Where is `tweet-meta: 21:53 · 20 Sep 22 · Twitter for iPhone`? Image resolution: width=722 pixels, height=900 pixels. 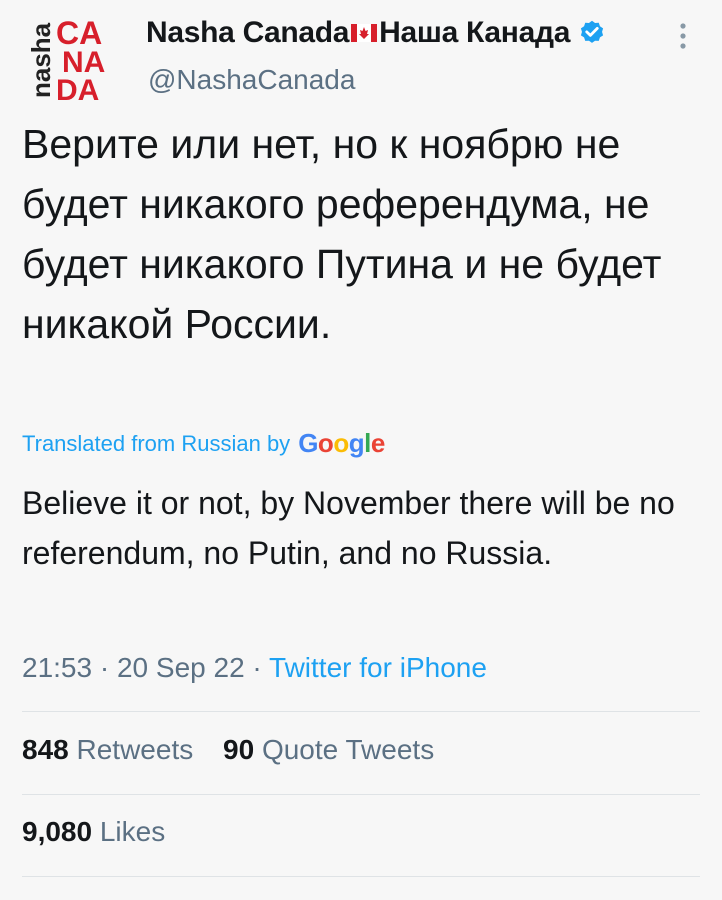
tweet-meta: 21:53 · 20 Sep 22 · Twitter for iPhone is located at coordinates (254, 668).